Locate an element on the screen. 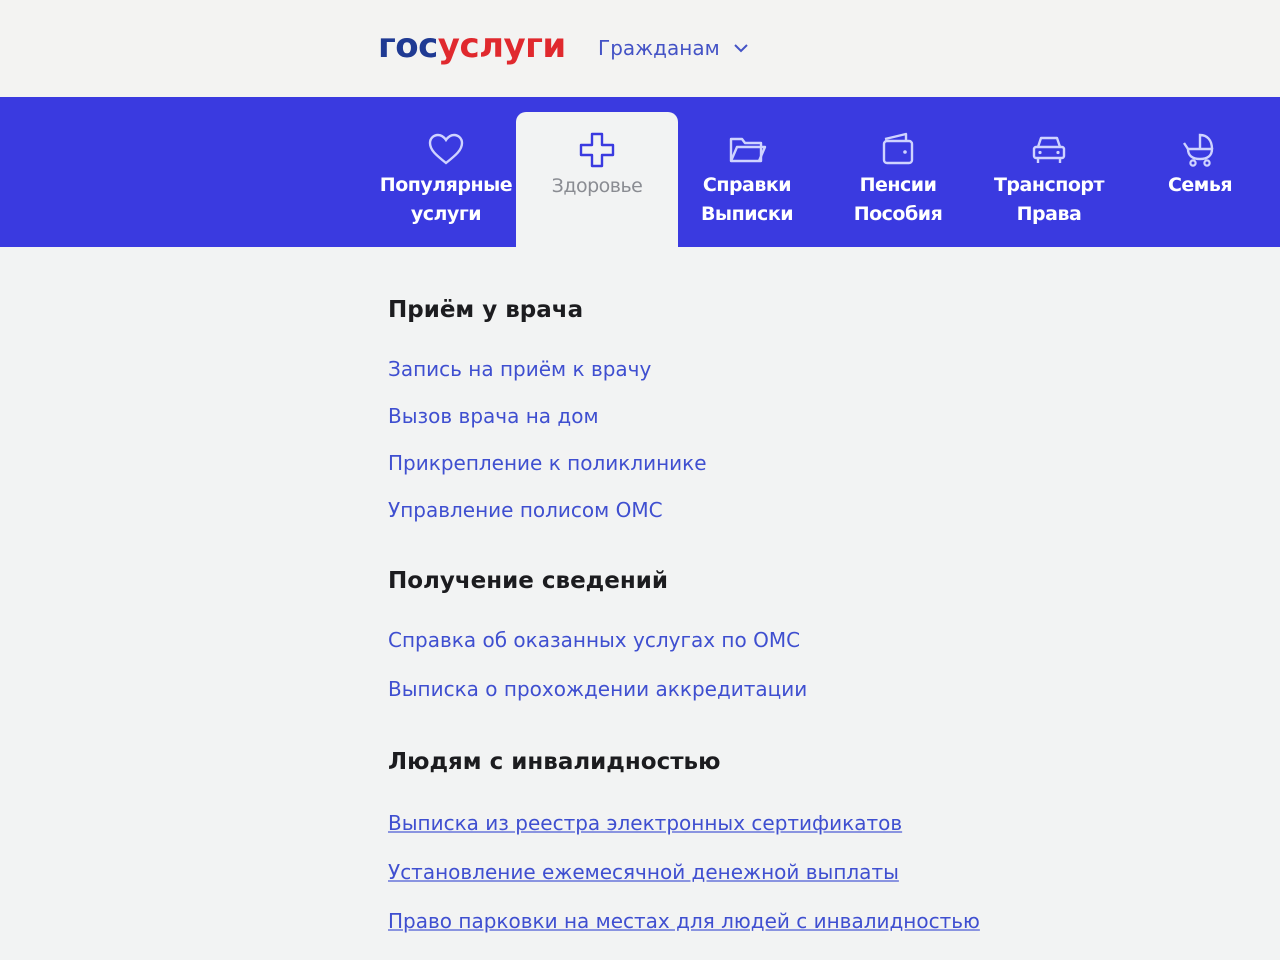 The height and width of the screenshot is (960, 1280). top-bar: госуслуги Гражданам is located at coordinates (640, 48).